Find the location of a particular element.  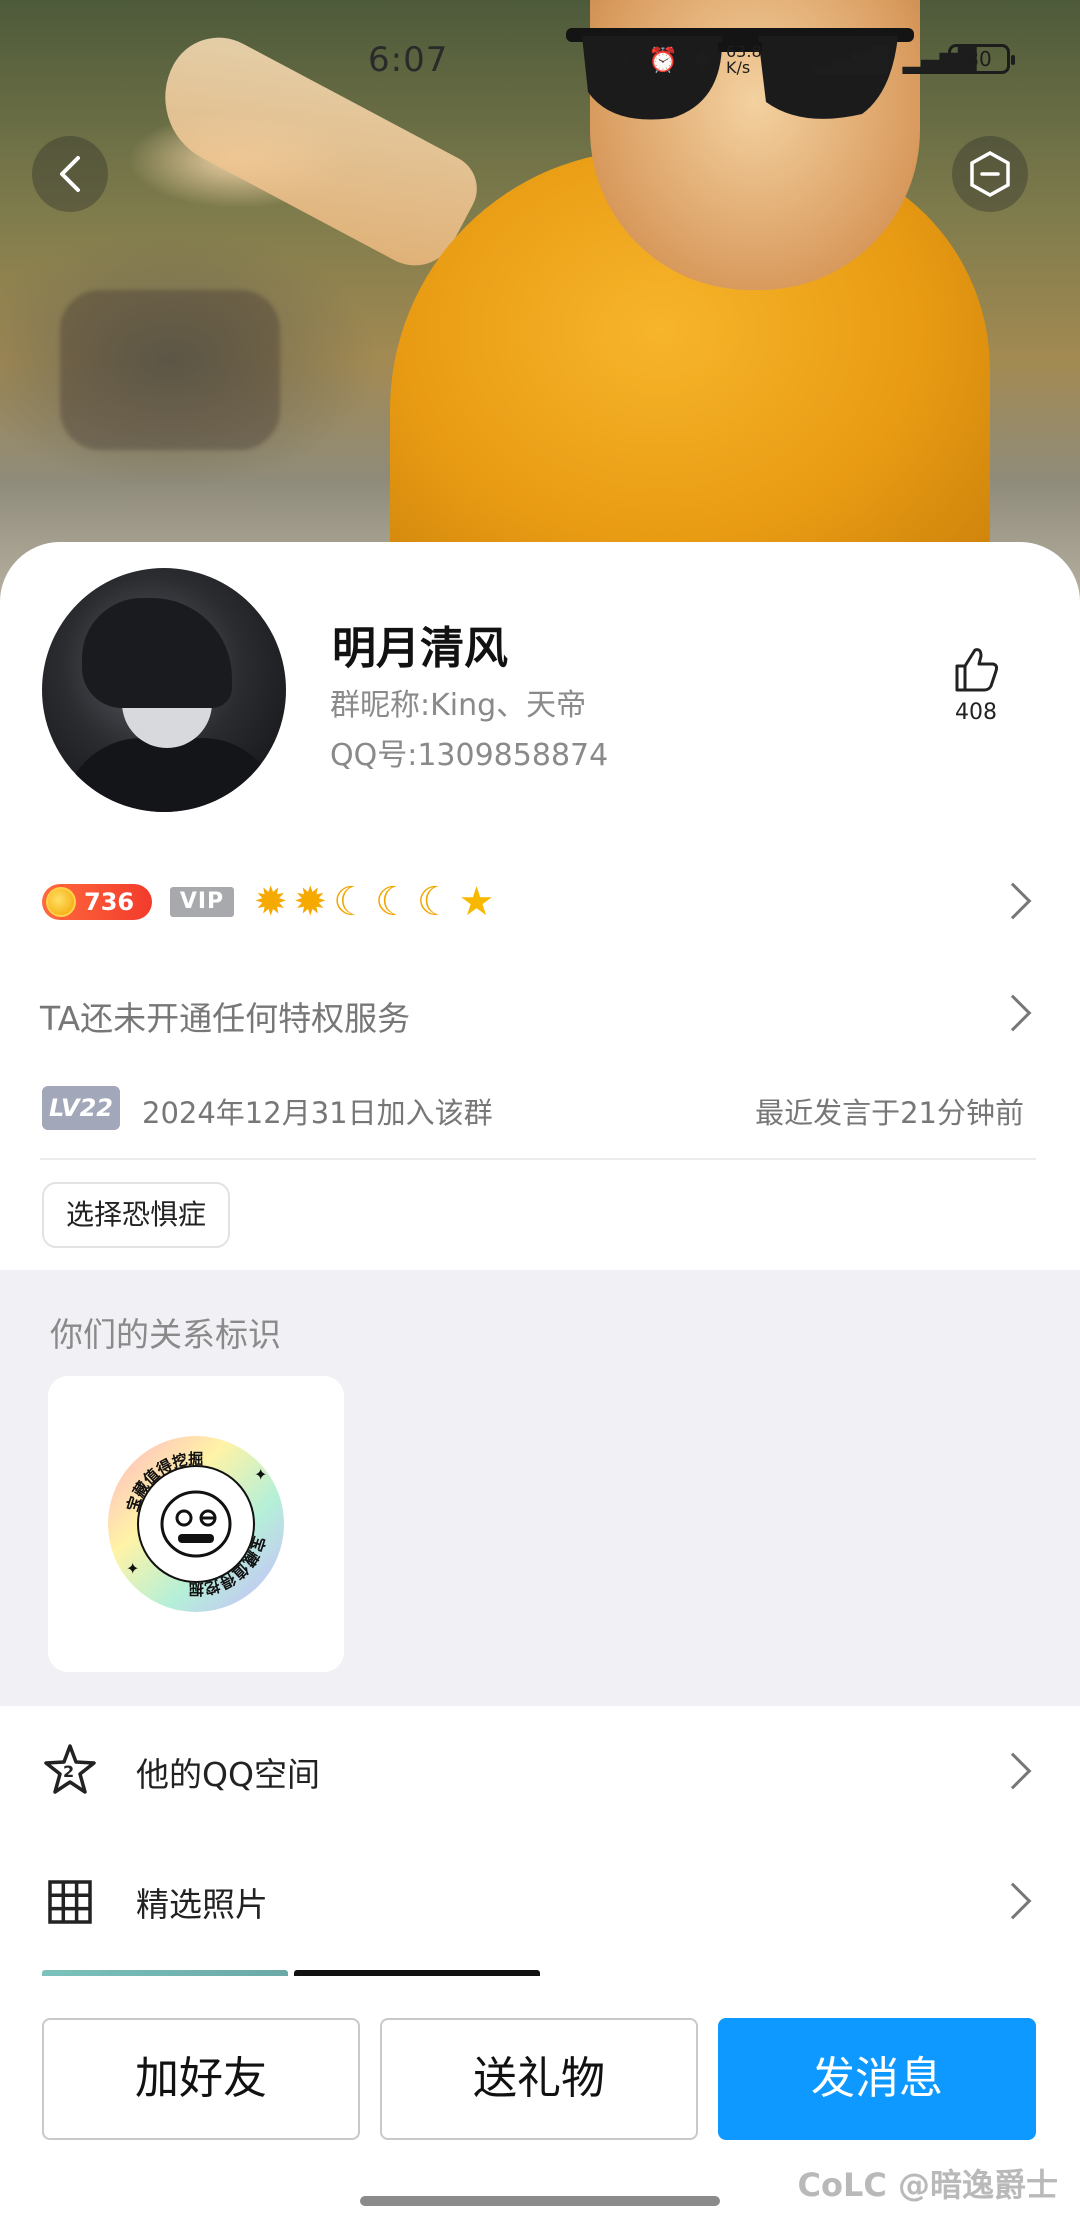

back-button is located at coordinates (70, 174).